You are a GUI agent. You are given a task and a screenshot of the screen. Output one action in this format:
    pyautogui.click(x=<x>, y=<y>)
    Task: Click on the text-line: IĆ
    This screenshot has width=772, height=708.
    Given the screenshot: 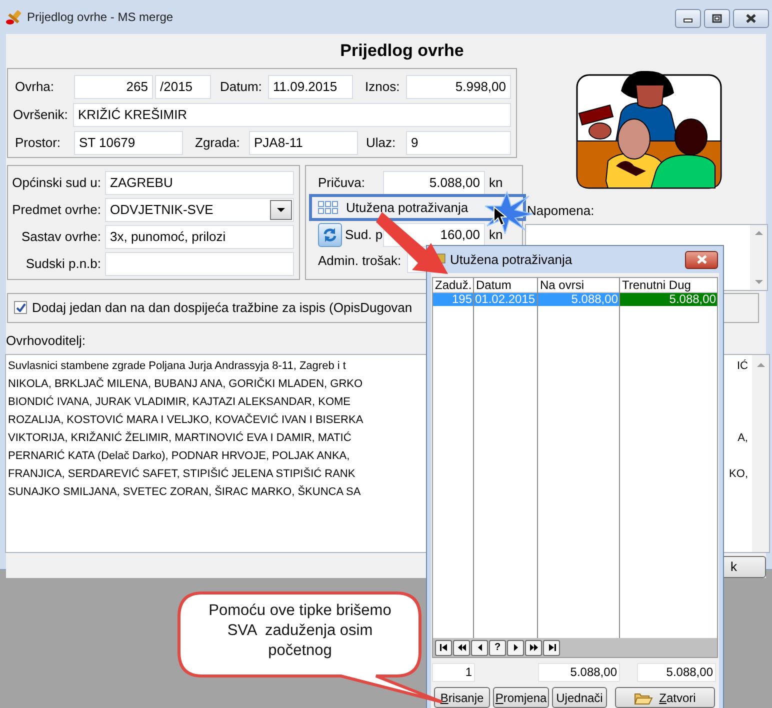 What is the action you would take?
    pyautogui.click(x=742, y=366)
    